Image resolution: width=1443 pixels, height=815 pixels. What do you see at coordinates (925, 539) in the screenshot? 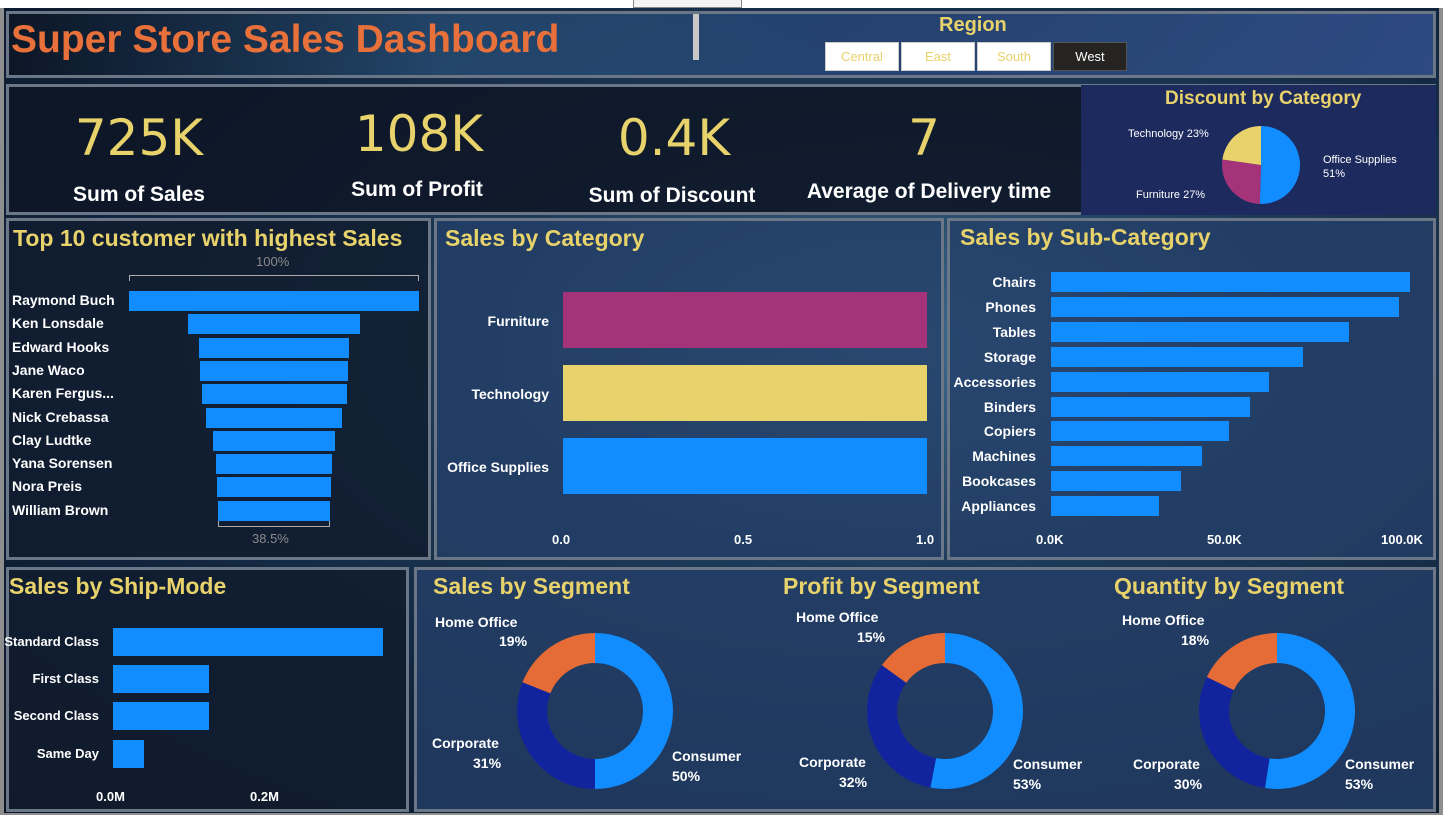
I see `category-xtick: 1.0` at bounding box center [925, 539].